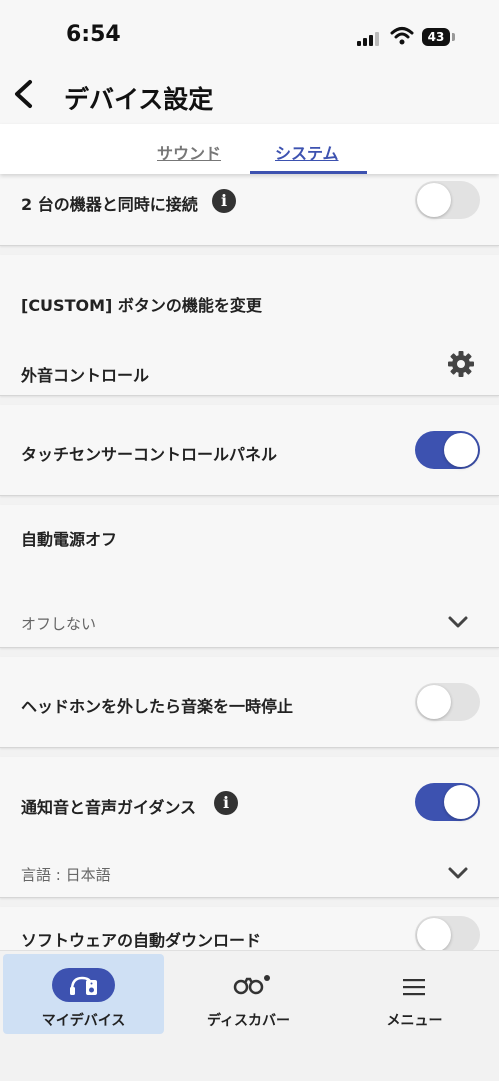  What do you see at coordinates (414, 1021) in the screenshot?
I see `nav-menu-label: メニュー` at bounding box center [414, 1021].